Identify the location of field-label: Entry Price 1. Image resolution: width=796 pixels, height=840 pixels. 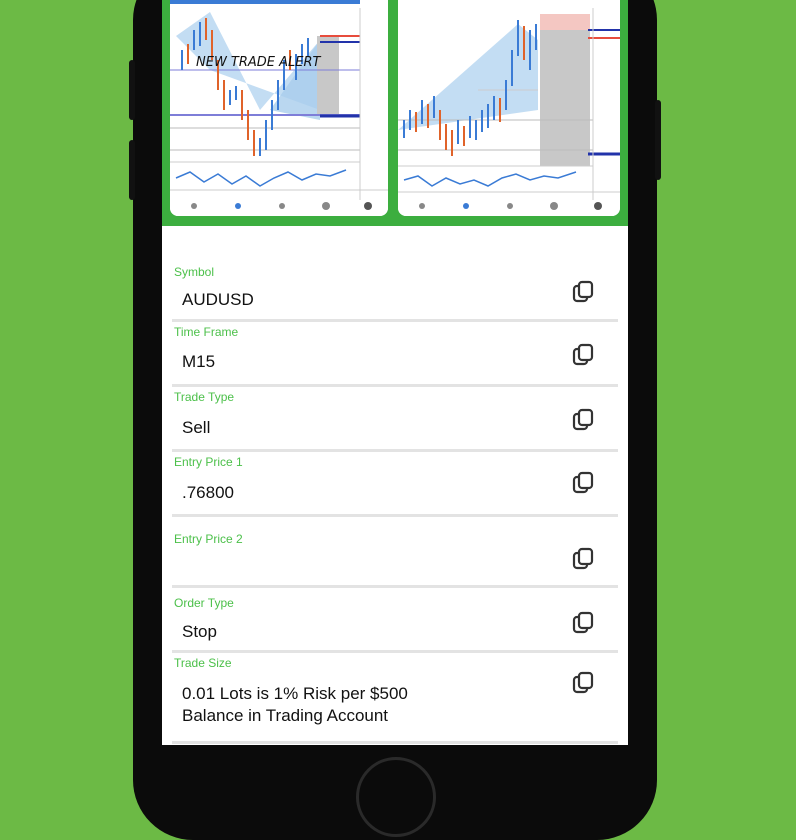
(208, 462).